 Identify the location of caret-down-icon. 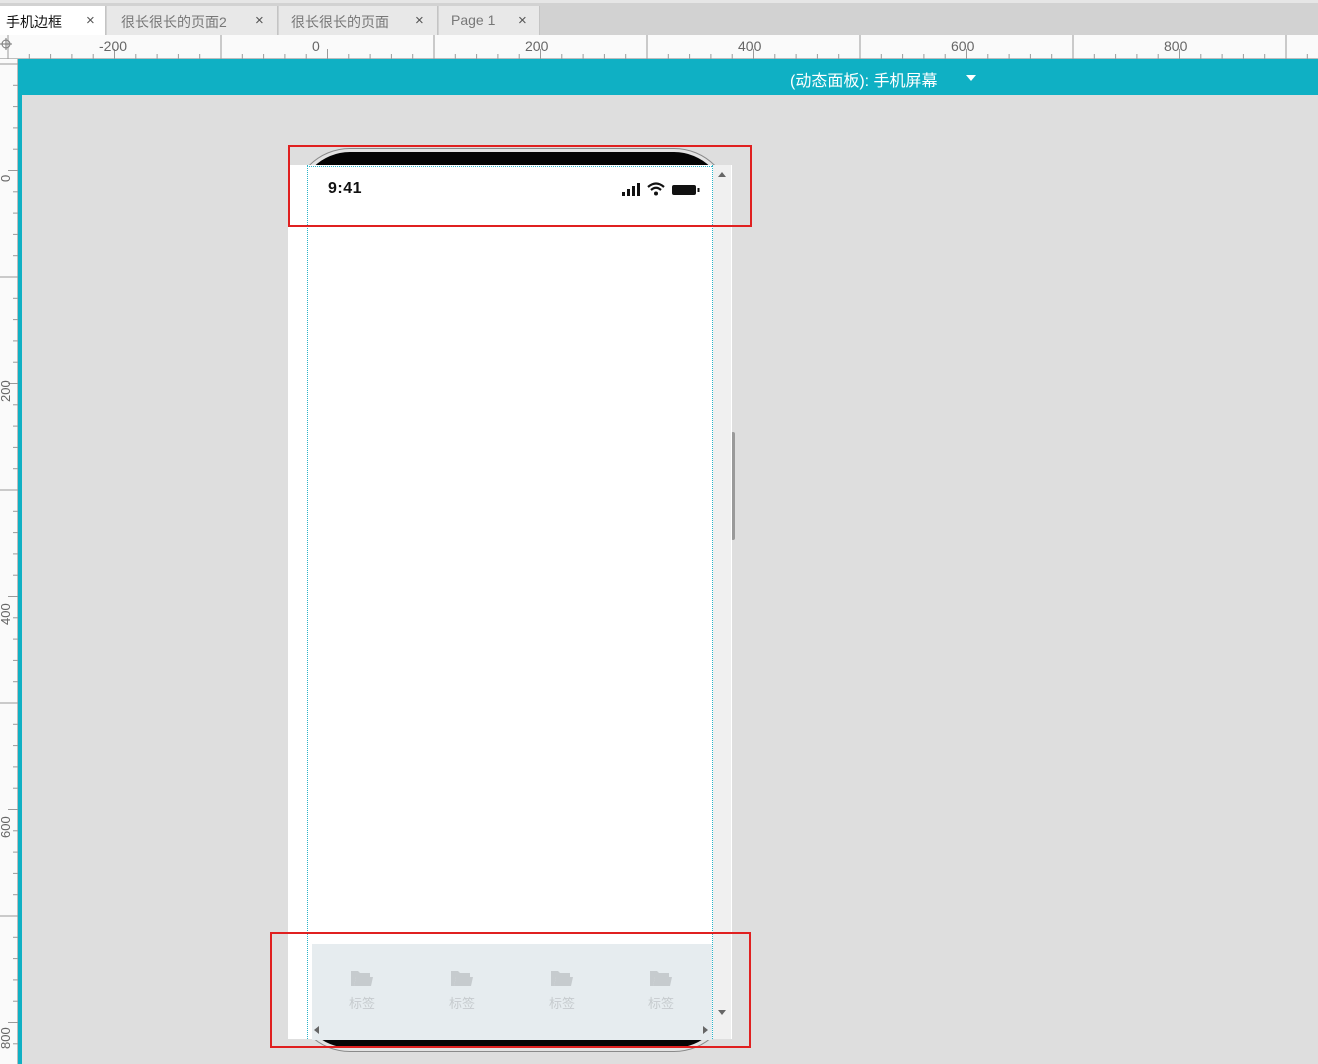
(971, 78).